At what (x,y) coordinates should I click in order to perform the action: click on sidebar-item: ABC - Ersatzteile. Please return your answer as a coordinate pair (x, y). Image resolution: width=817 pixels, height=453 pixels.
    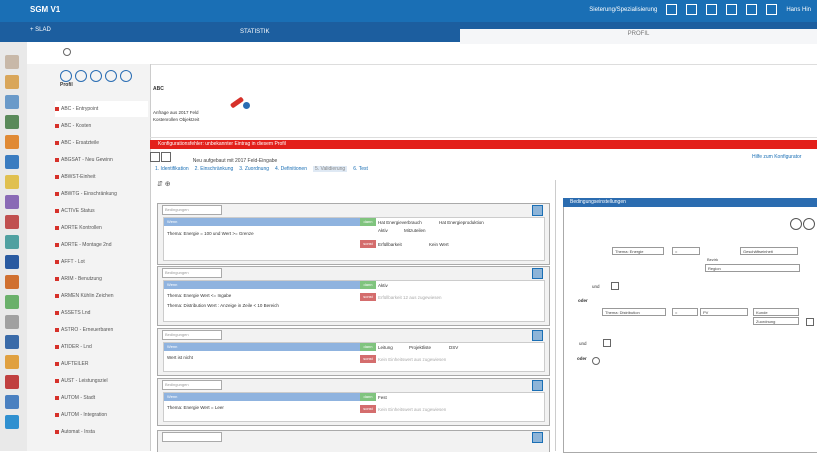
    Looking at the image, I should click on (101, 143).